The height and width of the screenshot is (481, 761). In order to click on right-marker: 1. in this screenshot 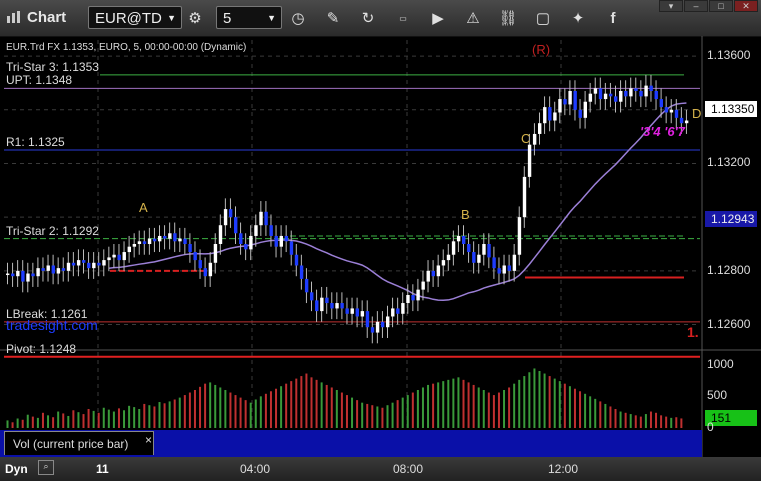, I will do `click(693, 332)`.